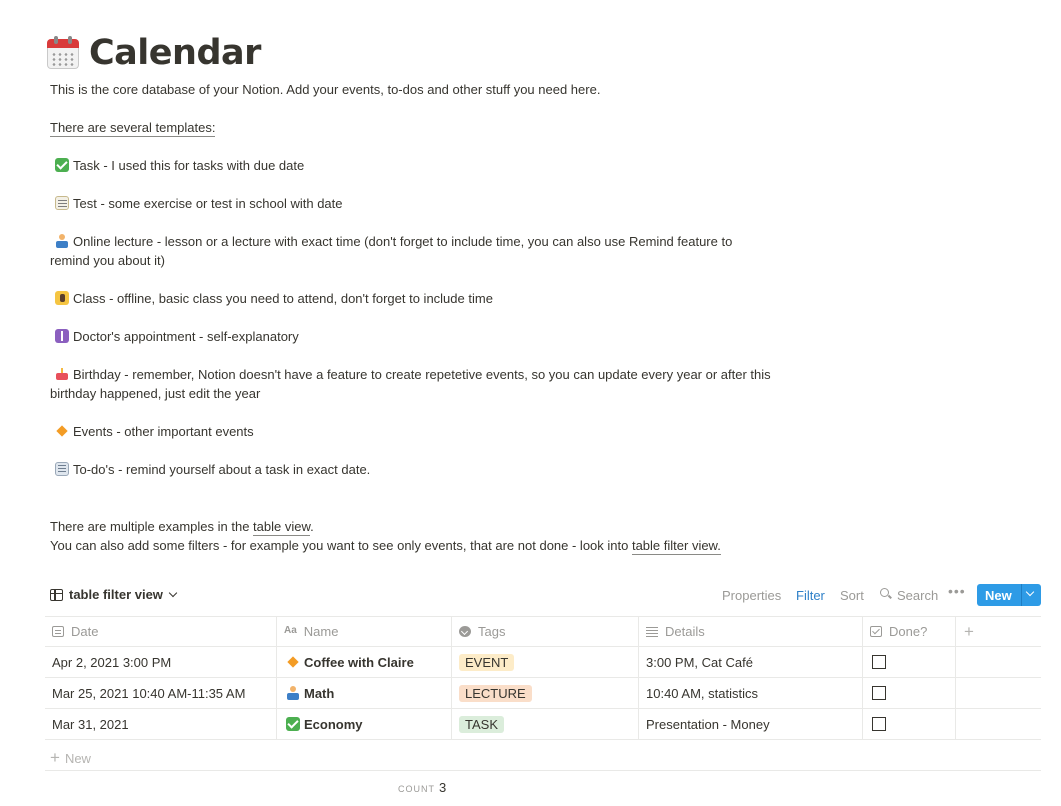 The height and width of the screenshot is (806, 1061). I want to click on check-mark-icon, so click(293, 724).